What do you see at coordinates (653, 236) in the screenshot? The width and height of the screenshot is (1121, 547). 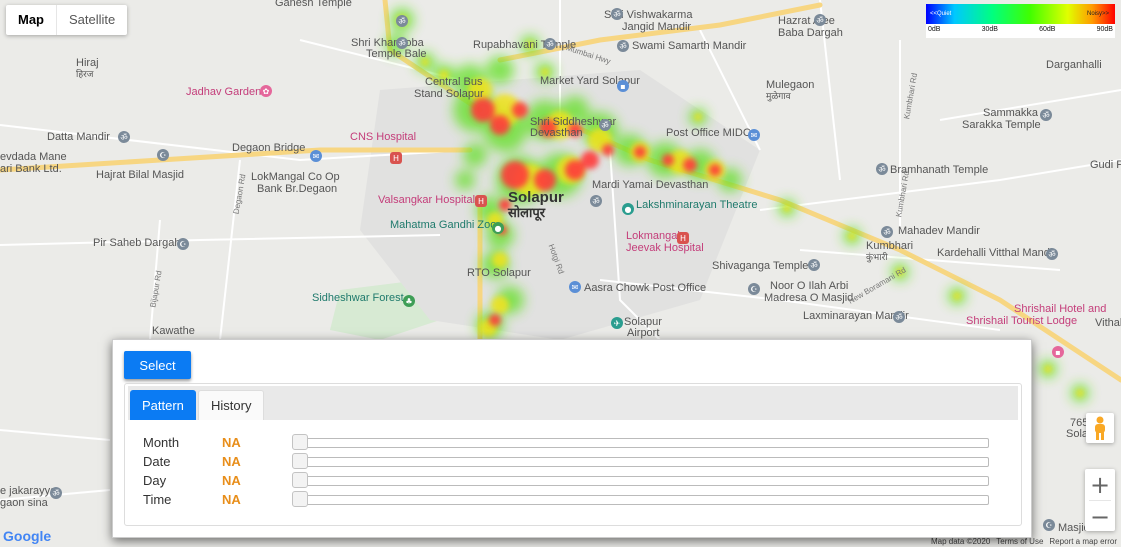 I see `label-lokmangal: Lokmangal` at bounding box center [653, 236].